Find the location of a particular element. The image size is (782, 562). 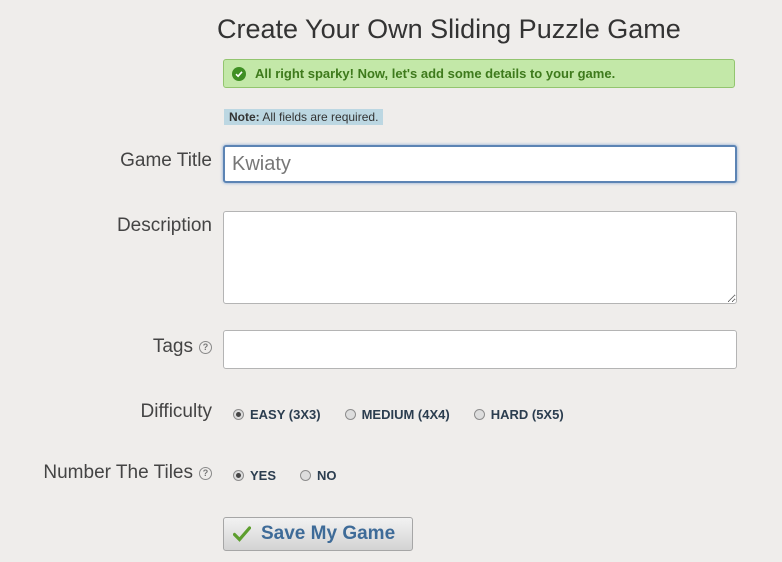

game-title-label: Game Title is located at coordinates (166, 161).